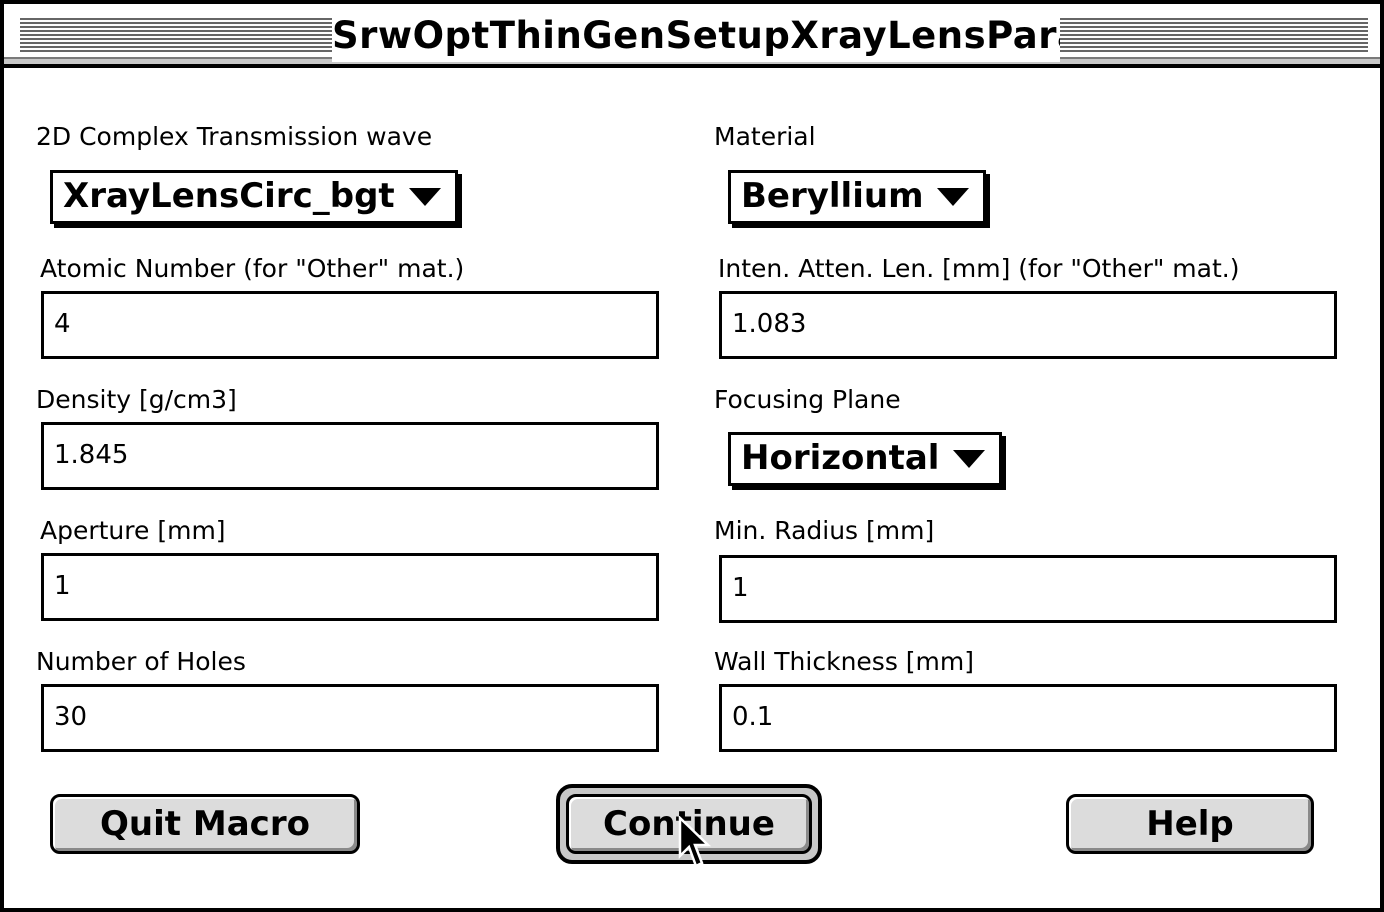 The image size is (1384, 912). I want to click on focusing-plane-value: Horizontal, so click(840, 458).